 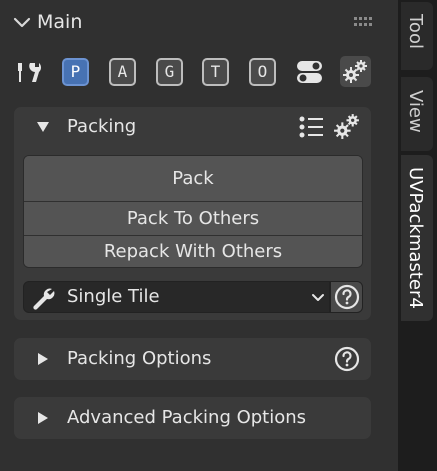 I want to click on tab-t: T, so click(x=215, y=72).